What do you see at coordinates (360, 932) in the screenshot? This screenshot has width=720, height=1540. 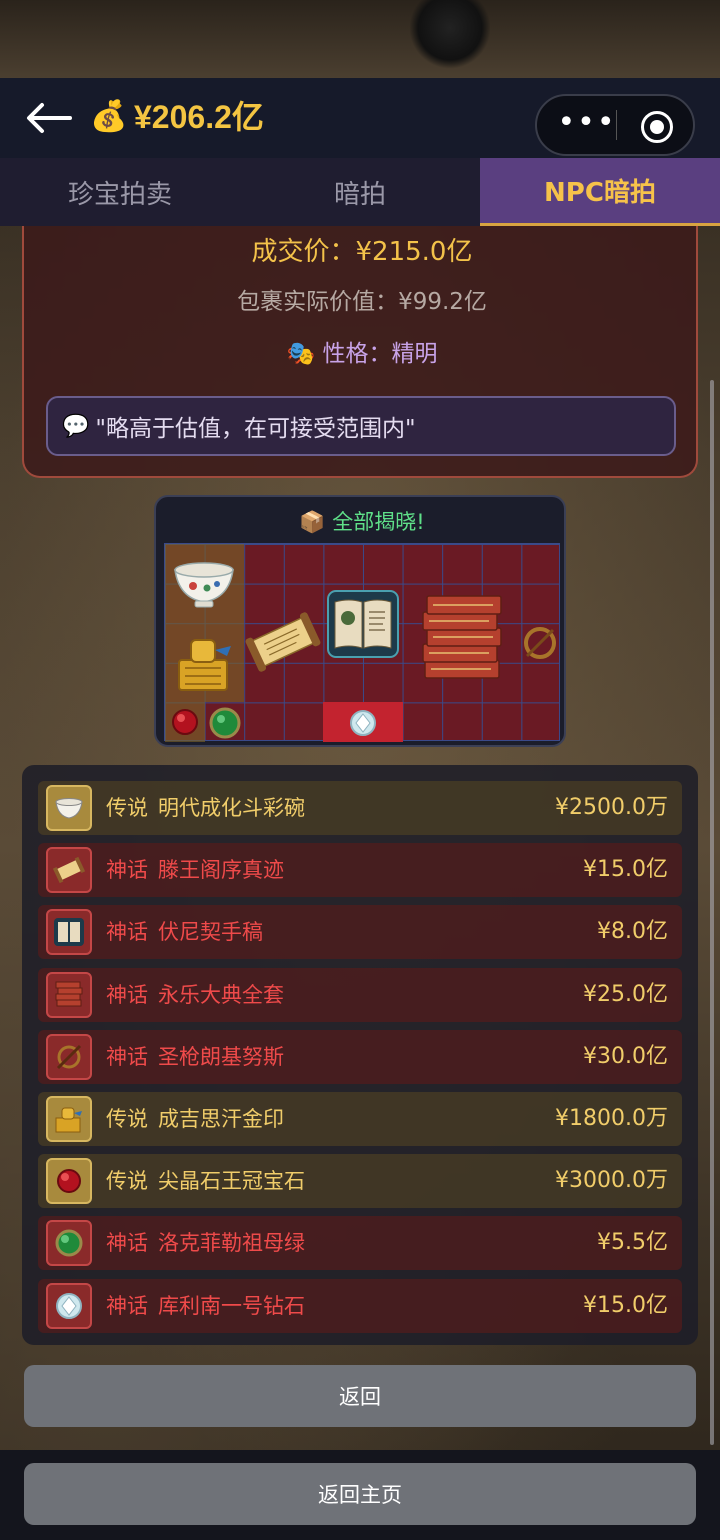 I see `item-row: 神话 伏尼契手稿 ¥8.0亿` at bounding box center [360, 932].